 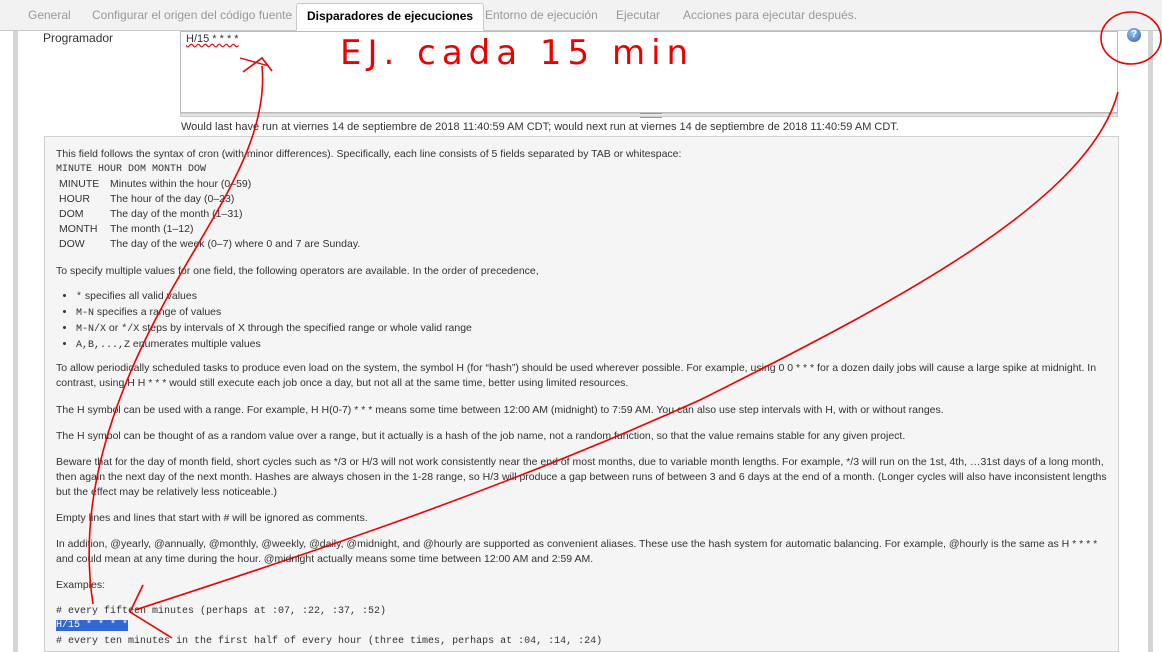 What do you see at coordinates (770, 16) in the screenshot?
I see `tab-post-build-actions: Acciones para ejecutar después.` at bounding box center [770, 16].